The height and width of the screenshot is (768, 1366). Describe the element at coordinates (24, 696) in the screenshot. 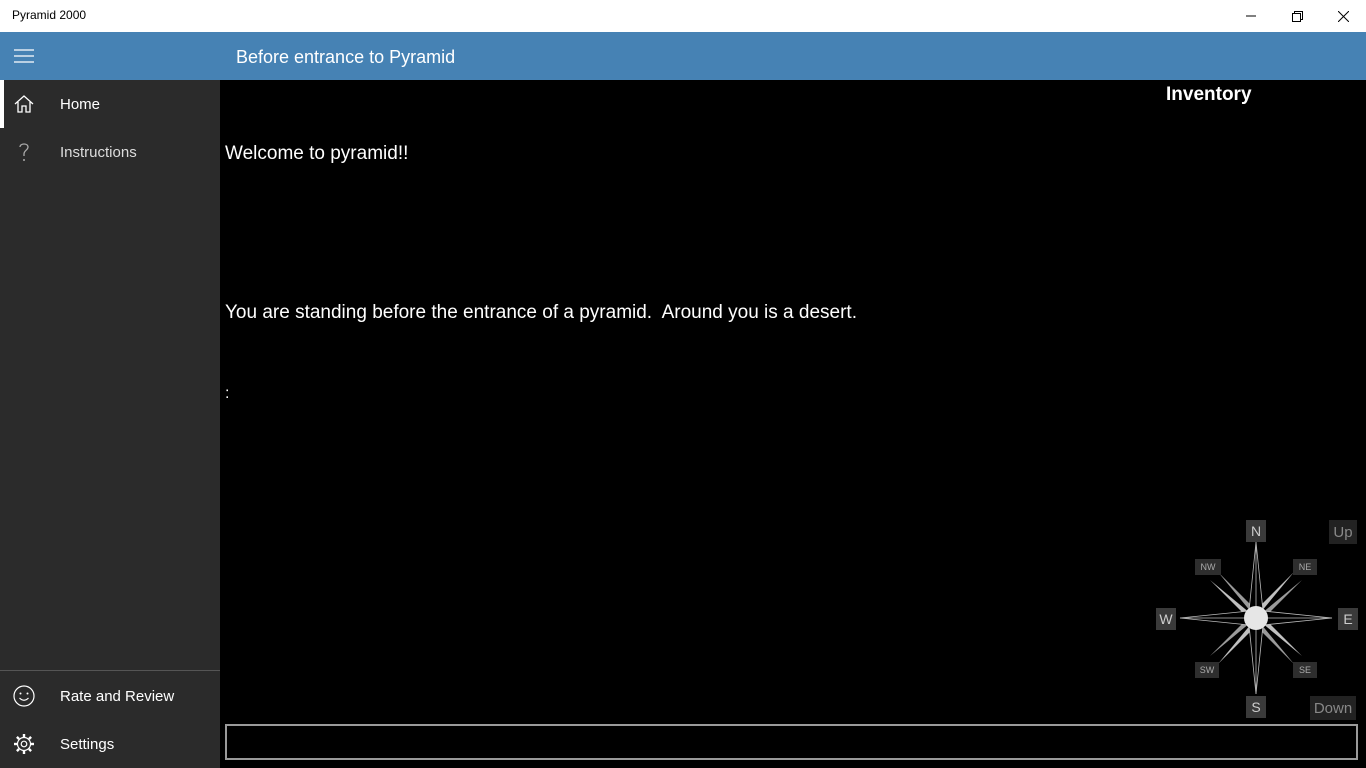

I see `smiley-icon` at that location.